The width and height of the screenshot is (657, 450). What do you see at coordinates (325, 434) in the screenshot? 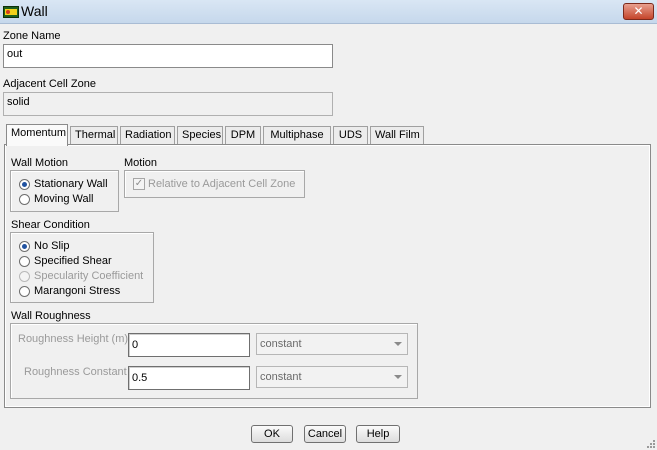
I see `cancel-button: Cancel` at bounding box center [325, 434].